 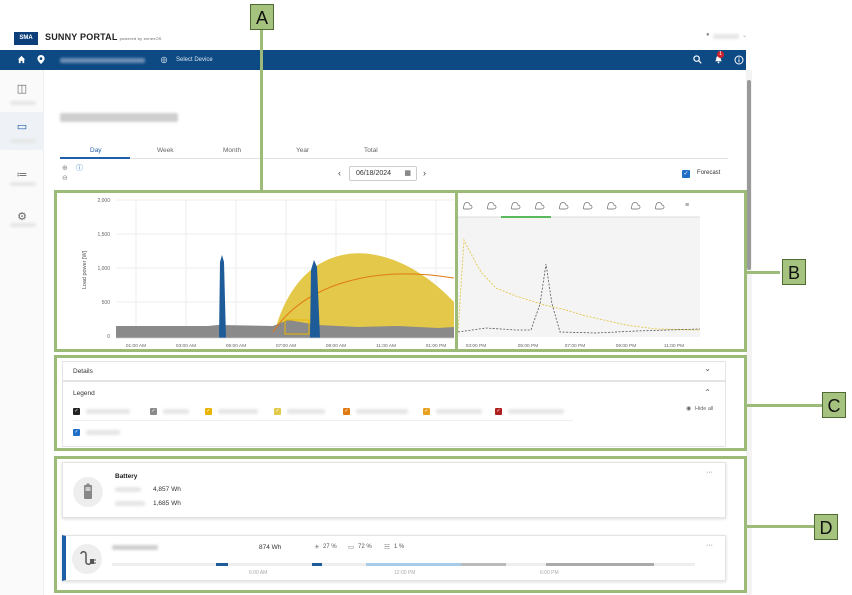 I want to click on chevron-down-icon: ⌄, so click(x=745, y=36).